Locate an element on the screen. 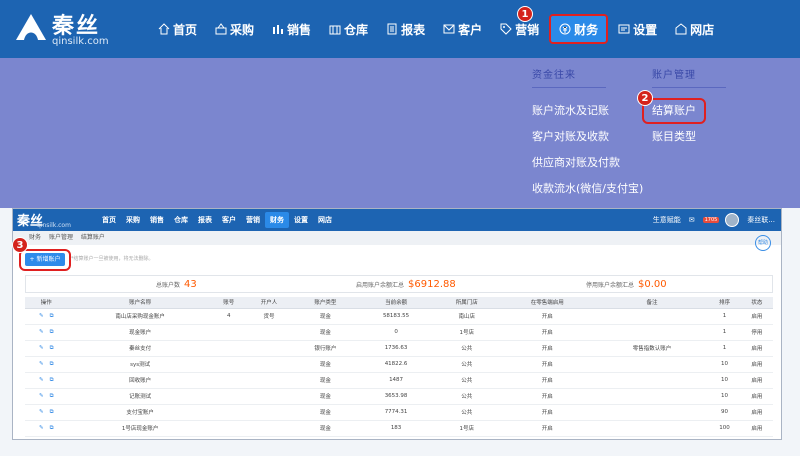 This screenshot has width=800, height=456. enabled-balance-value: $6912.88 is located at coordinates (432, 284).